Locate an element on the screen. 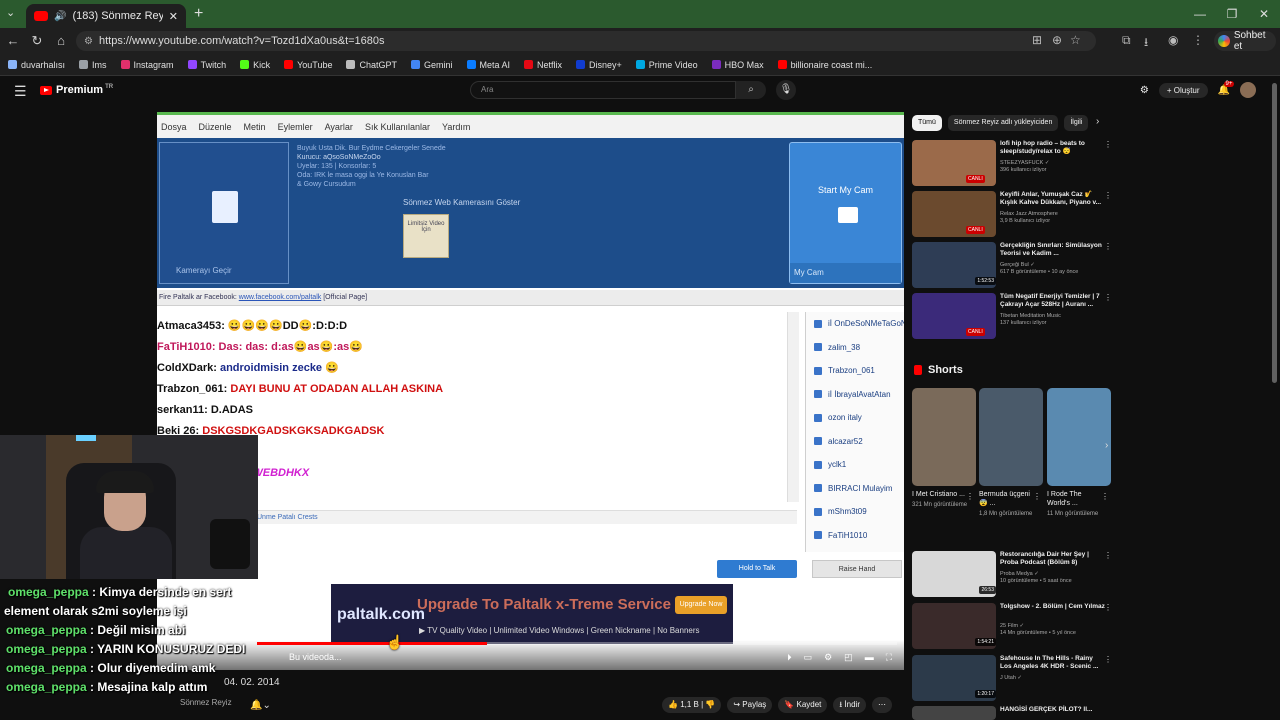 This screenshot has height=720, width=1280. progress-bar is located at coordinates (577, 643).